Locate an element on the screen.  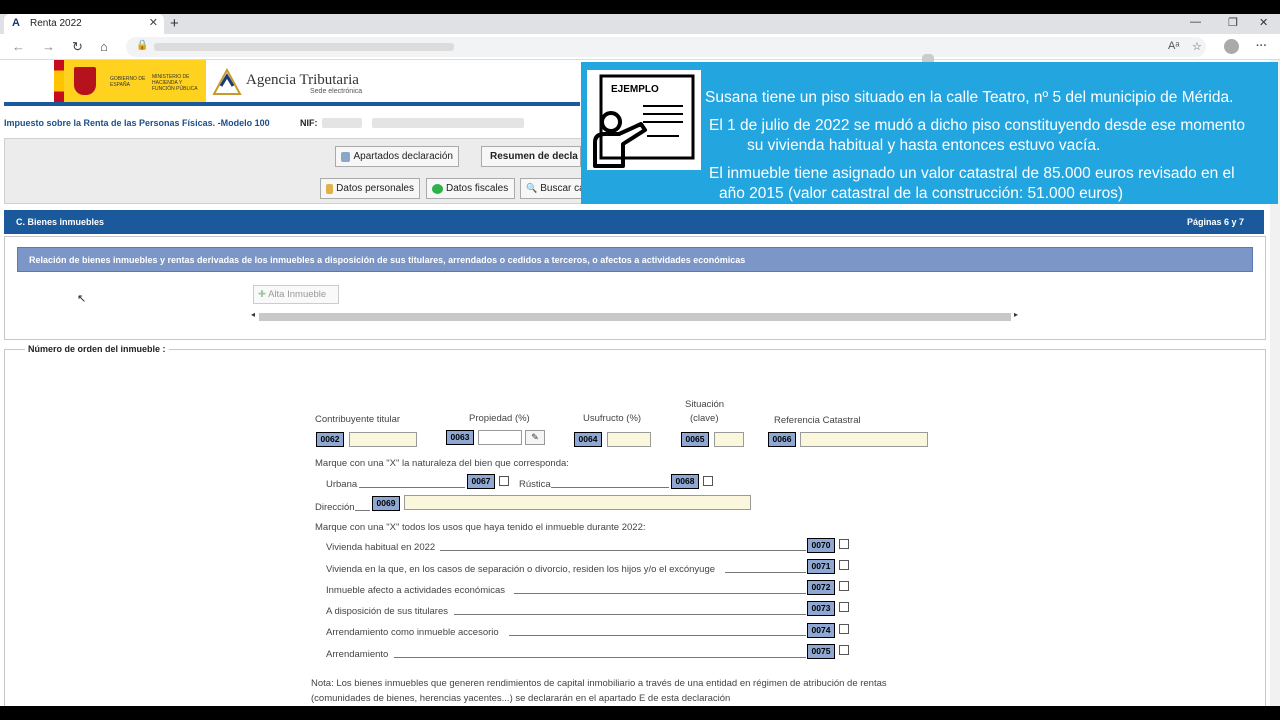
uso-vivienda-habitual-checkbox is located at coordinates (844, 544).